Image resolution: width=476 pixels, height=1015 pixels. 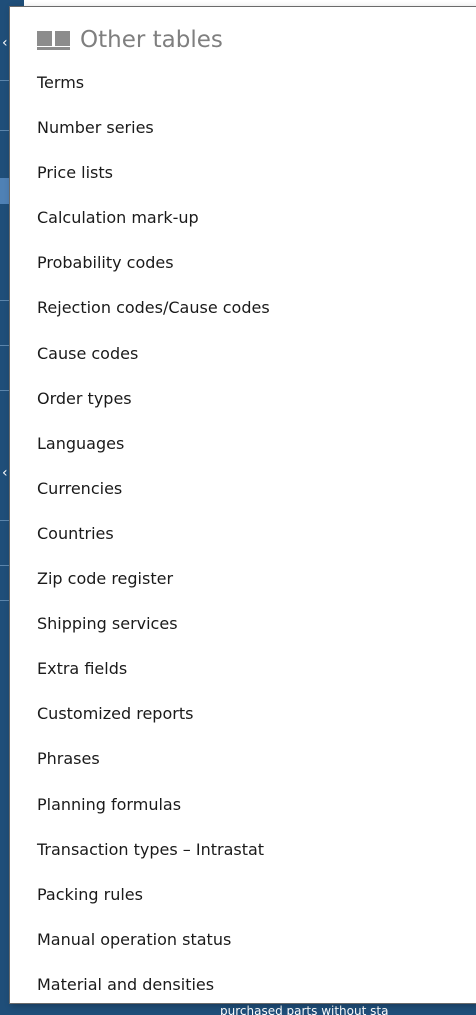 I want to click on menu-item-packing-rules: Packing rules, so click(x=243, y=902).